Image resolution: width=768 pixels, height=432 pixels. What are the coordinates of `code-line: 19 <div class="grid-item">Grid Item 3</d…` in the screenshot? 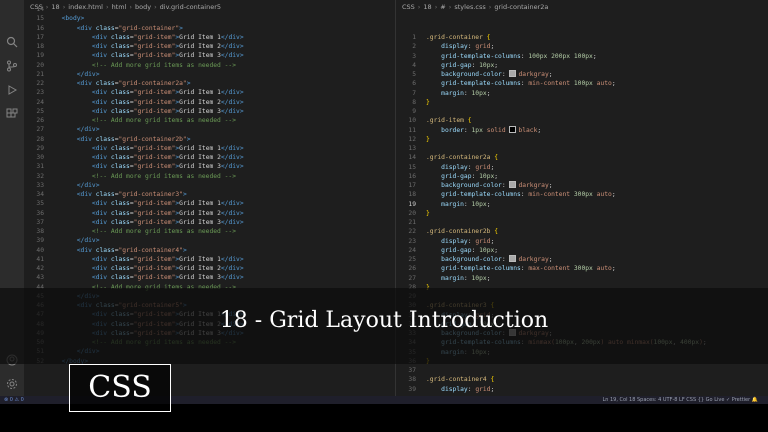 It's located at (209, 55).